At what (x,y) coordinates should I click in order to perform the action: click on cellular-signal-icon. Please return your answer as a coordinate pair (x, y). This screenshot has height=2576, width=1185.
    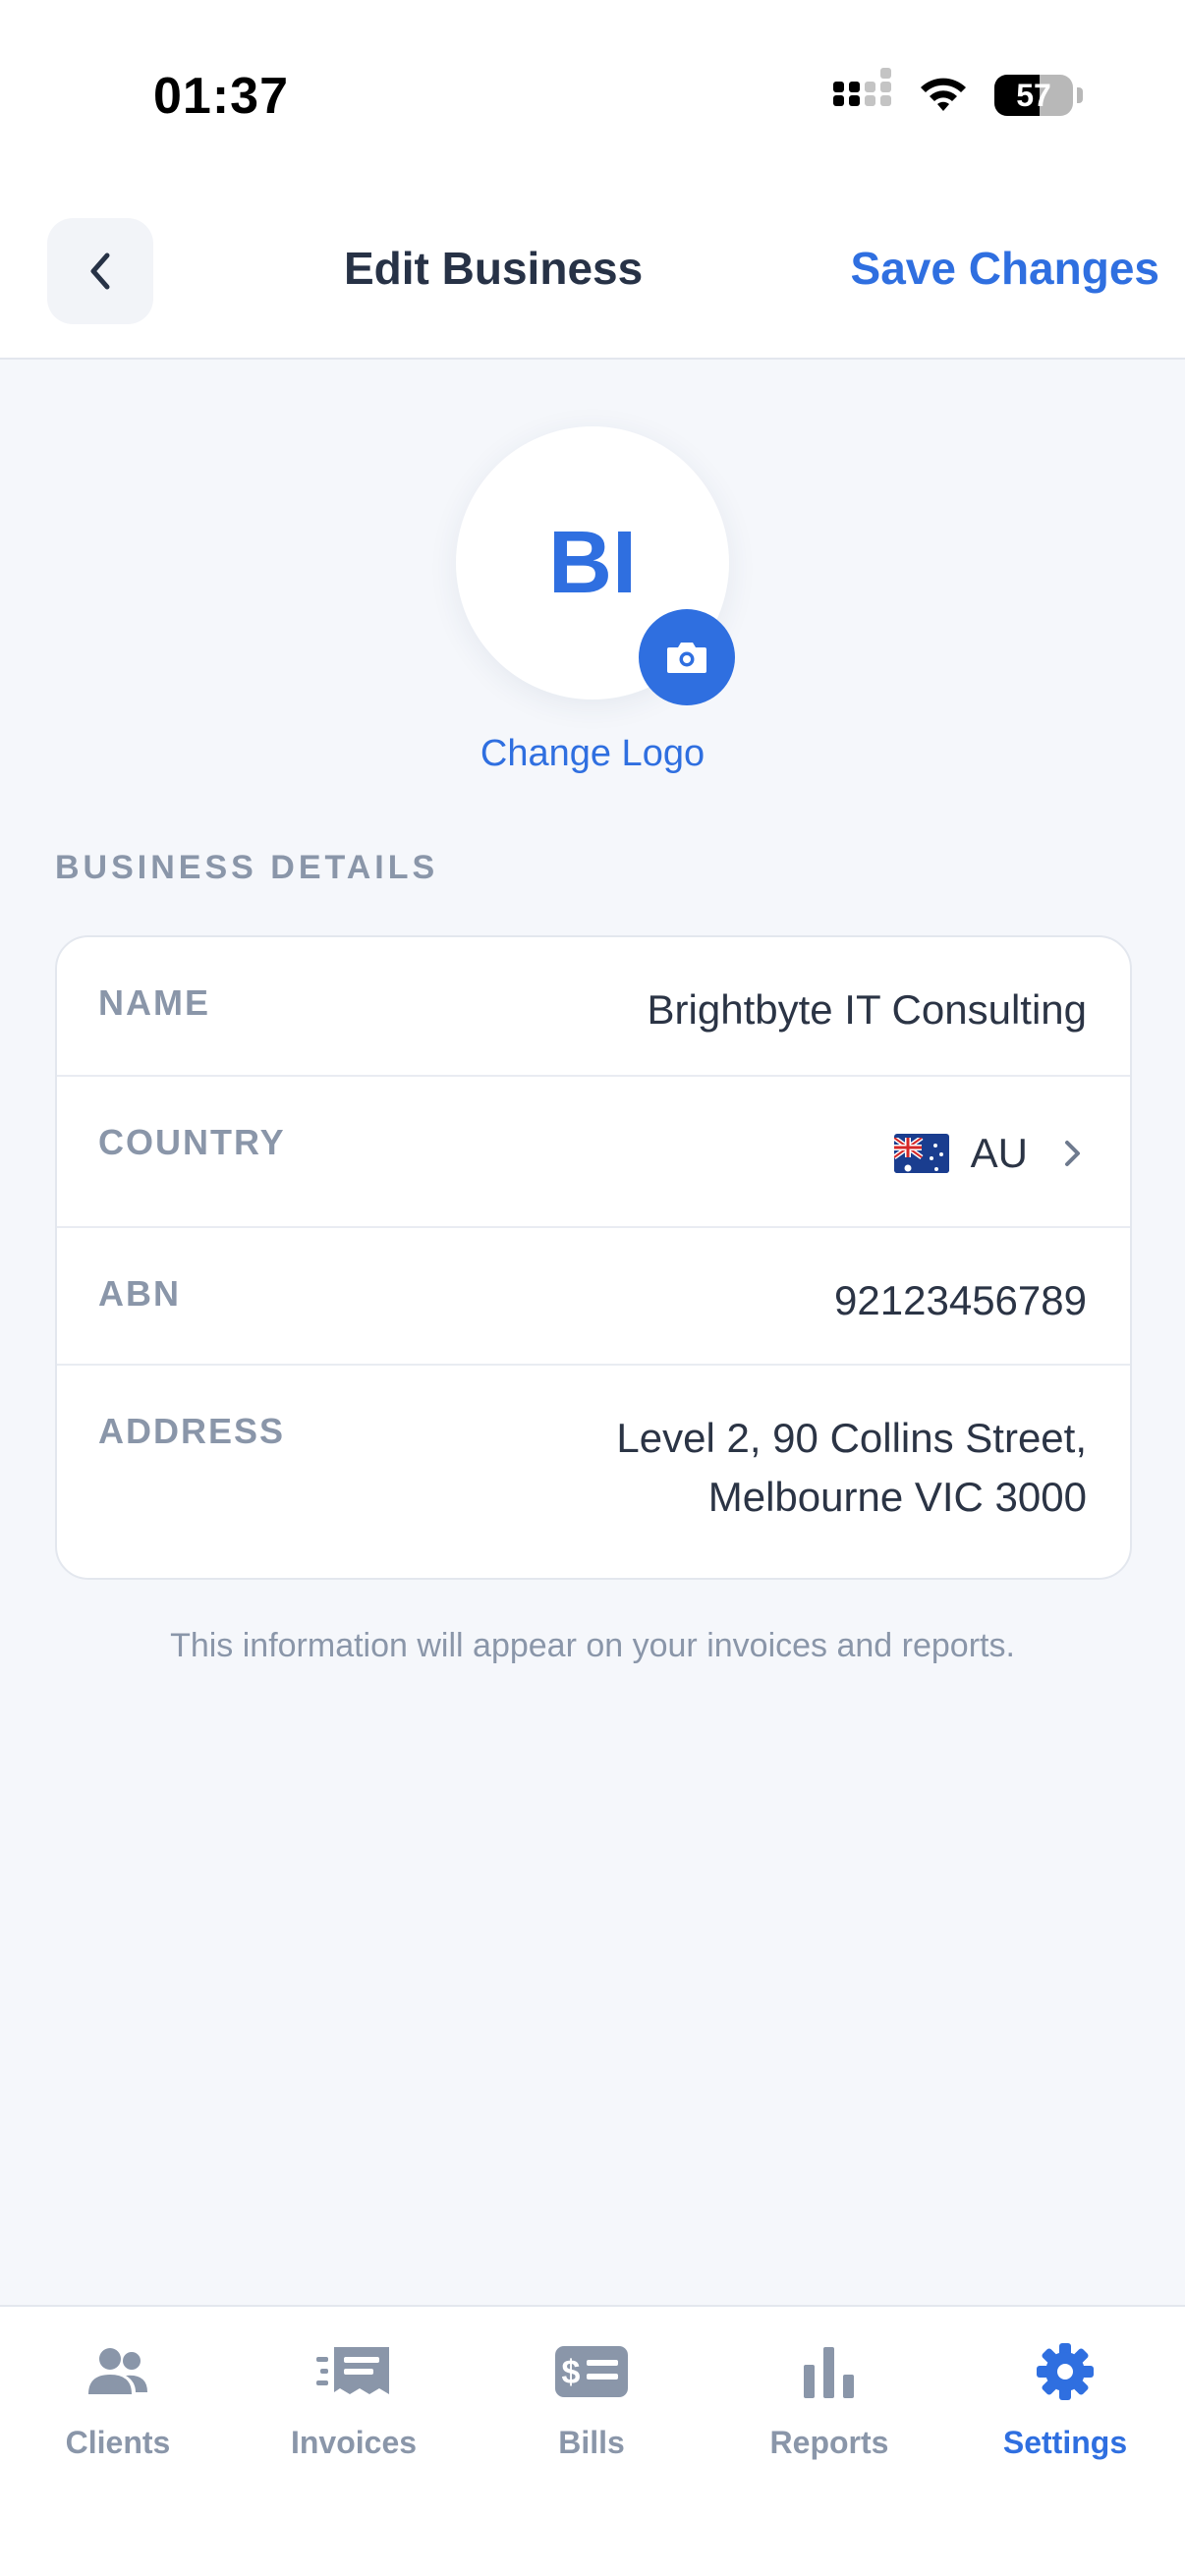
    Looking at the image, I should click on (863, 91).